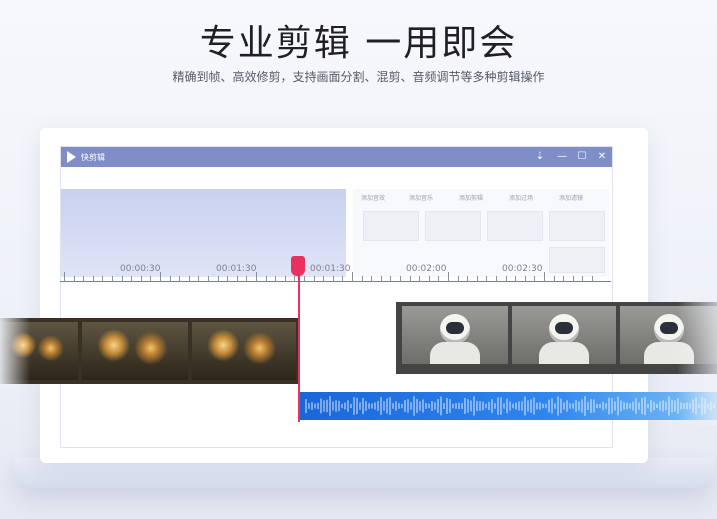 Image resolution: width=717 pixels, height=519 pixels. I want to click on timeline-ruler, so click(335, 281).